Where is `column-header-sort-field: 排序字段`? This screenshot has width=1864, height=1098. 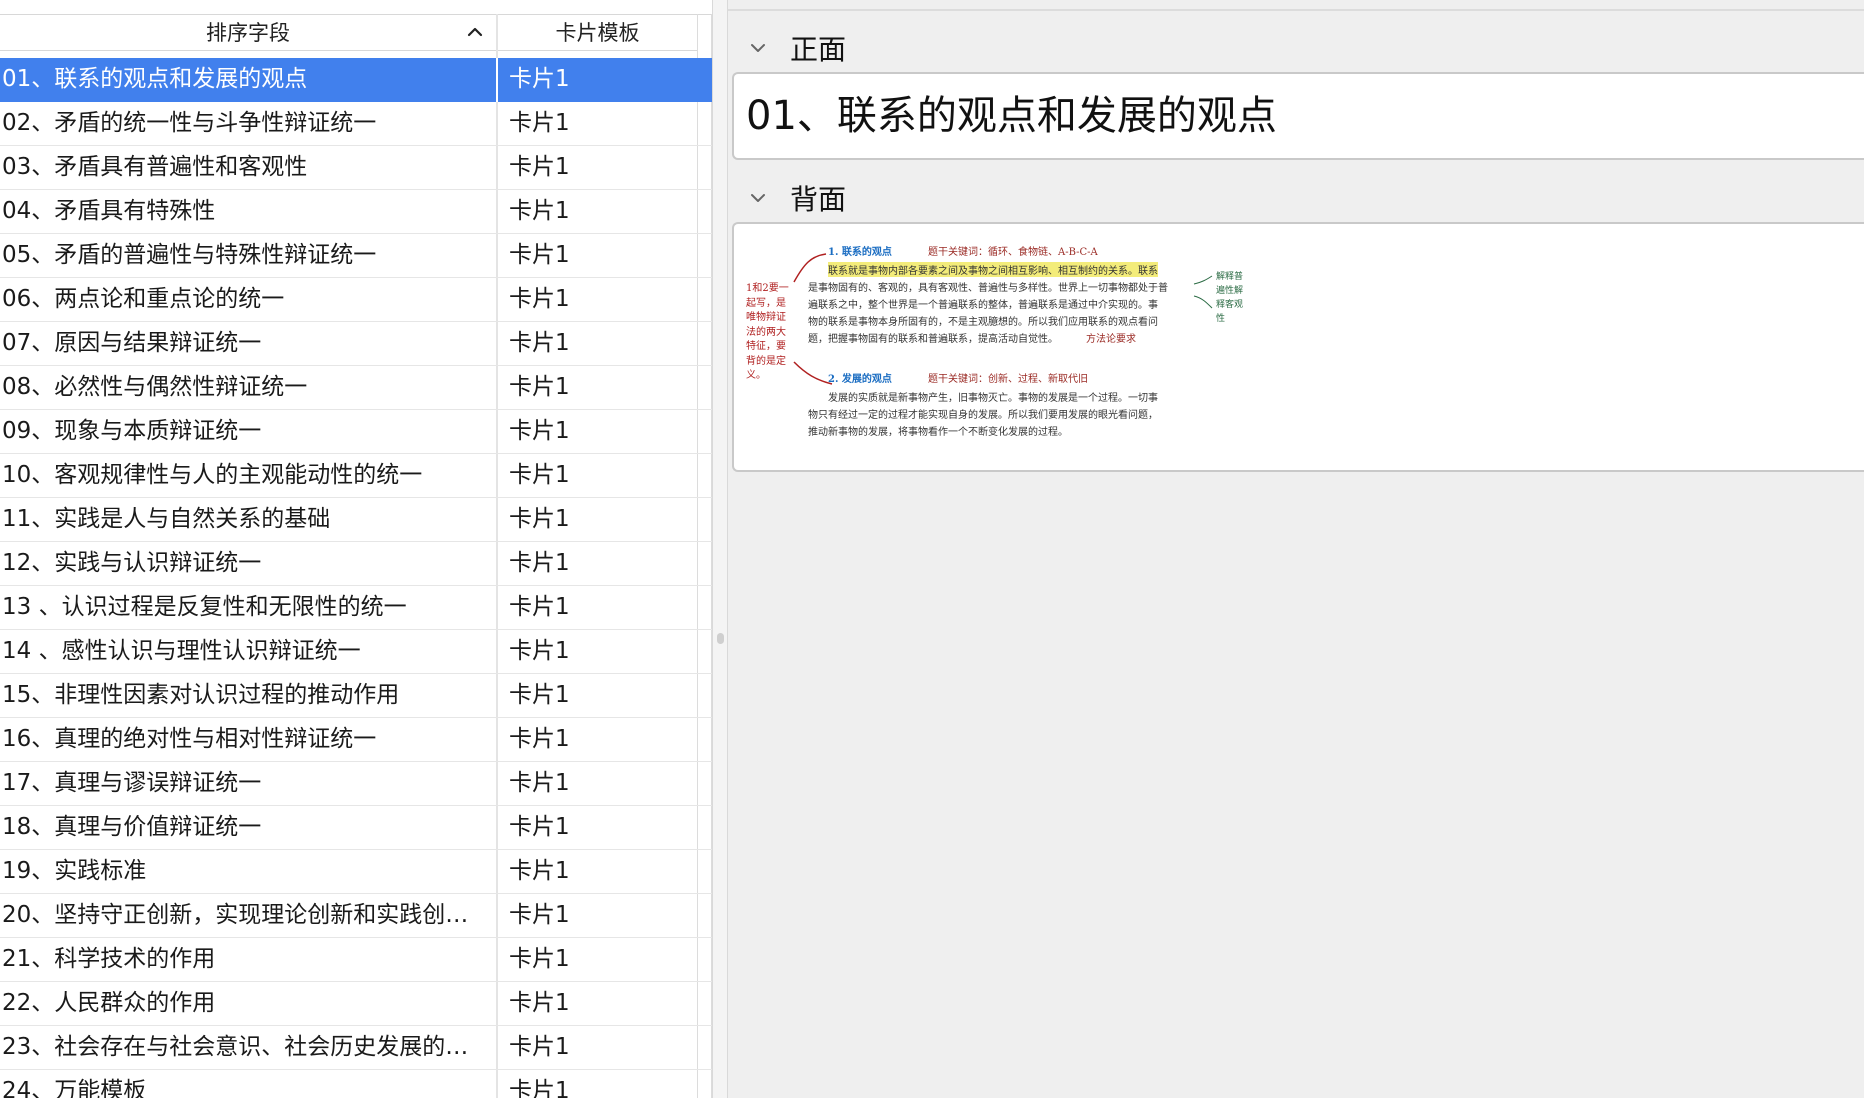
column-header-sort-field: 排序字段 is located at coordinates (248, 32).